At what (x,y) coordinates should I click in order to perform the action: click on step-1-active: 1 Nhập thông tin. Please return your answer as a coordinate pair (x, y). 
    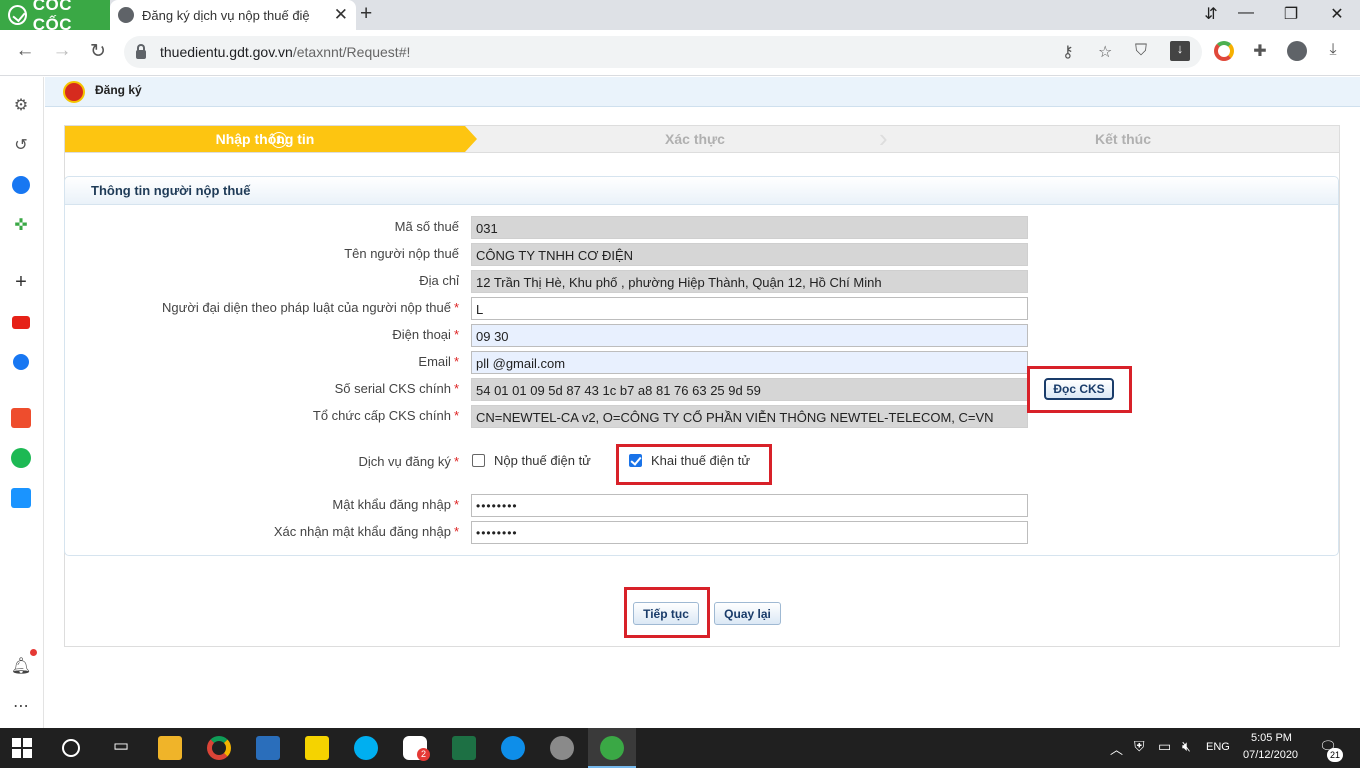
    Looking at the image, I should click on (265, 139).